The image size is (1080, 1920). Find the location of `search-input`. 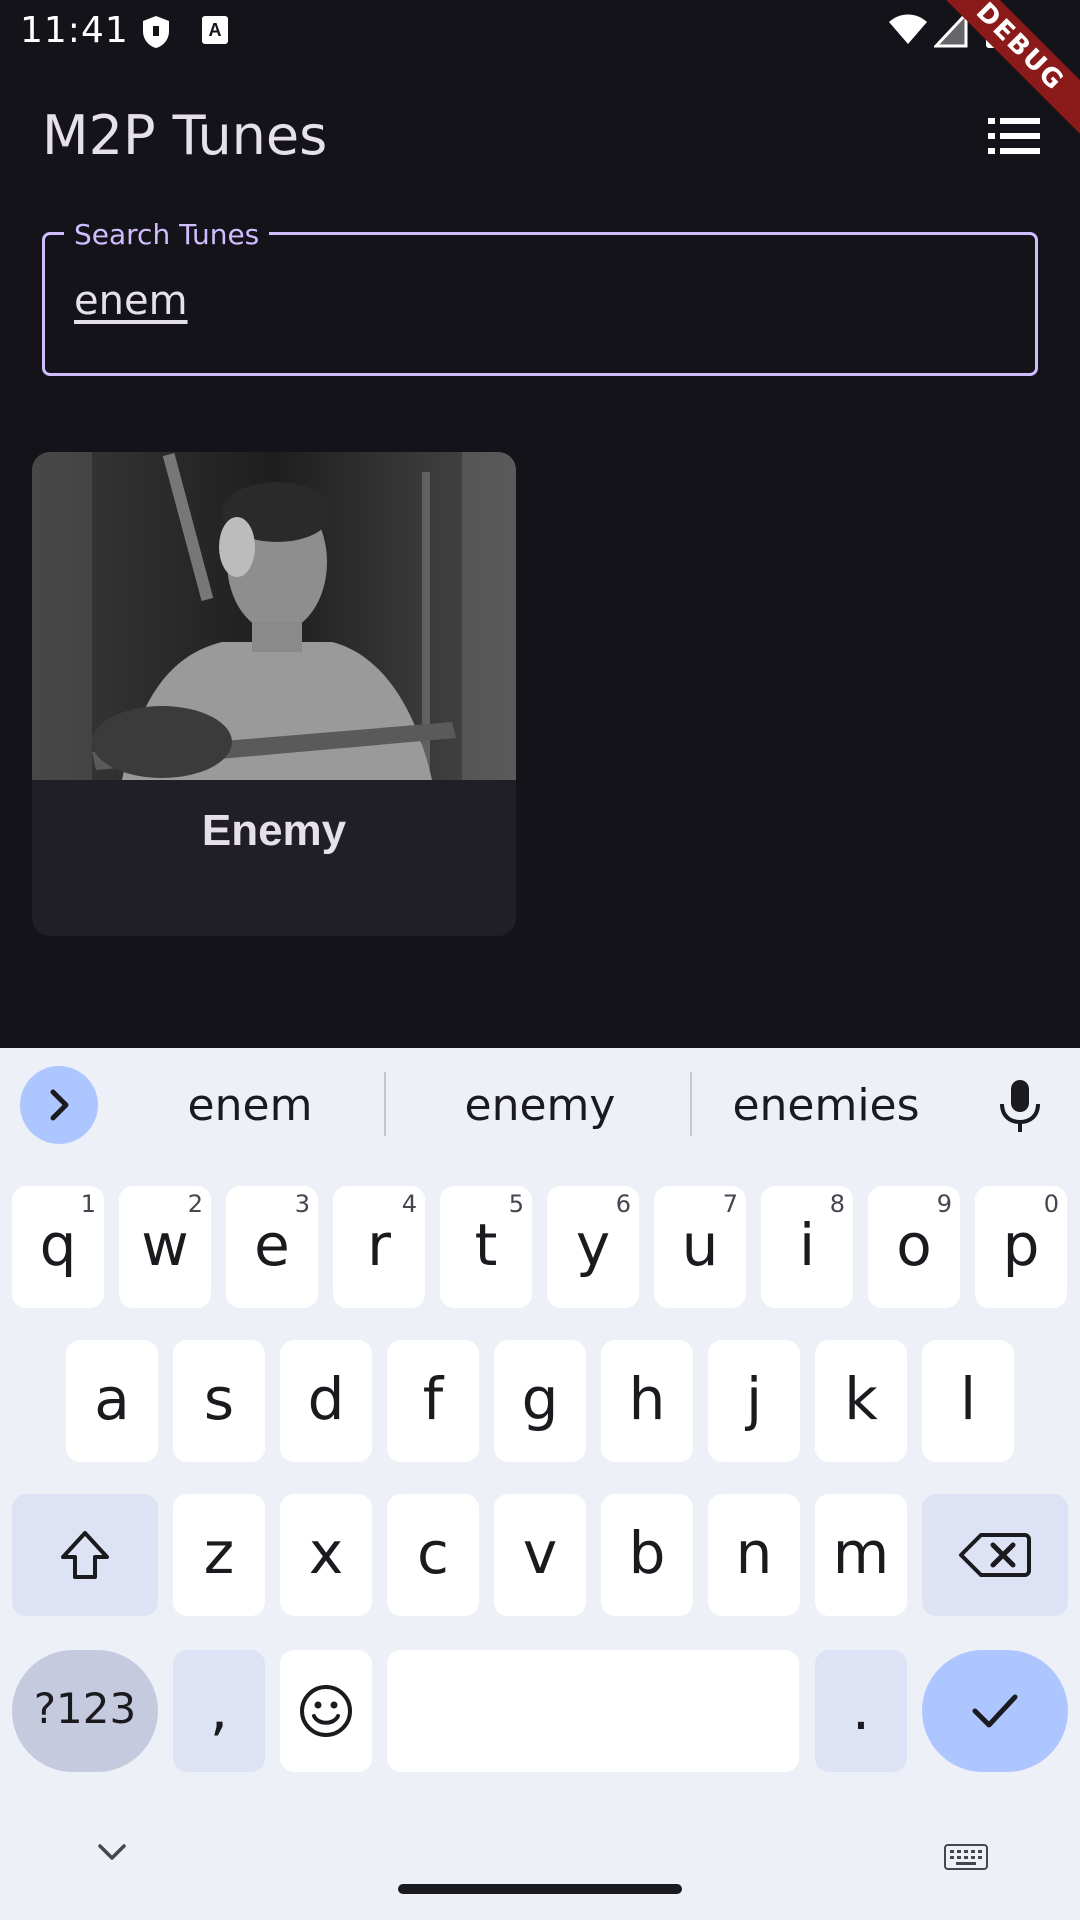

search-input is located at coordinates (540, 304).